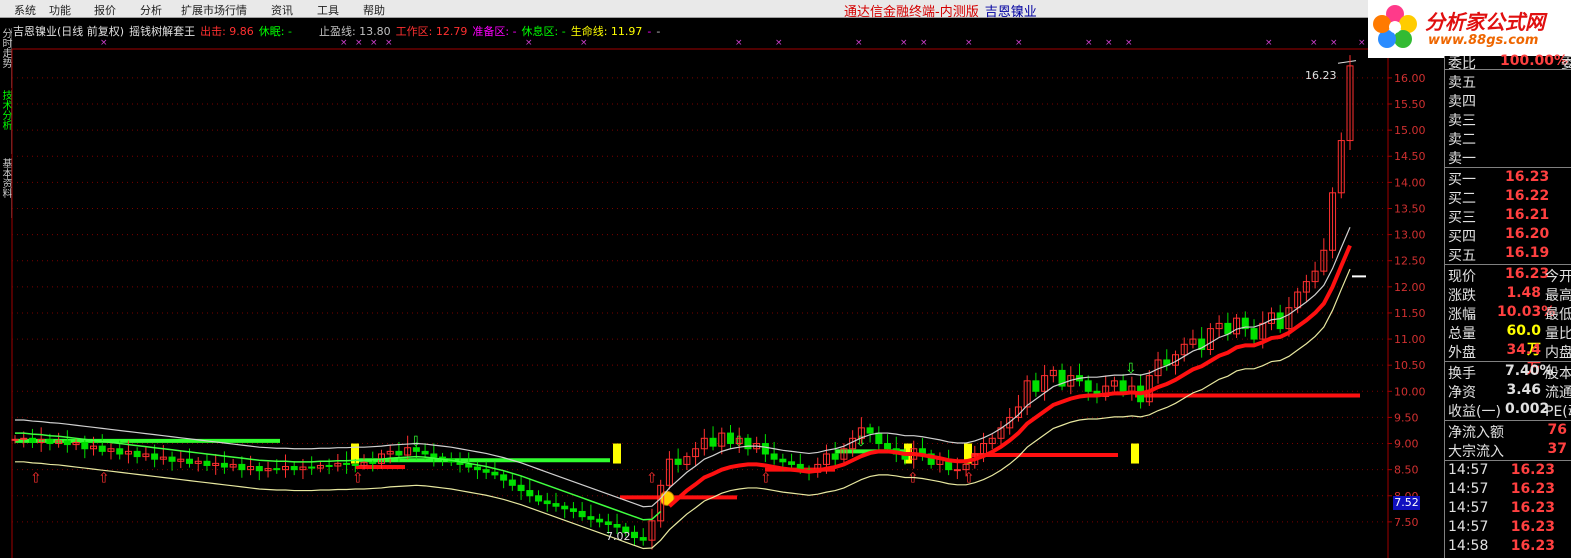 The height and width of the screenshot is (558, 1571). What do you see at coordinates (618, 536) in the screenshot?
I see `low-annotation: 7.02` at bounding box center [618, 536].